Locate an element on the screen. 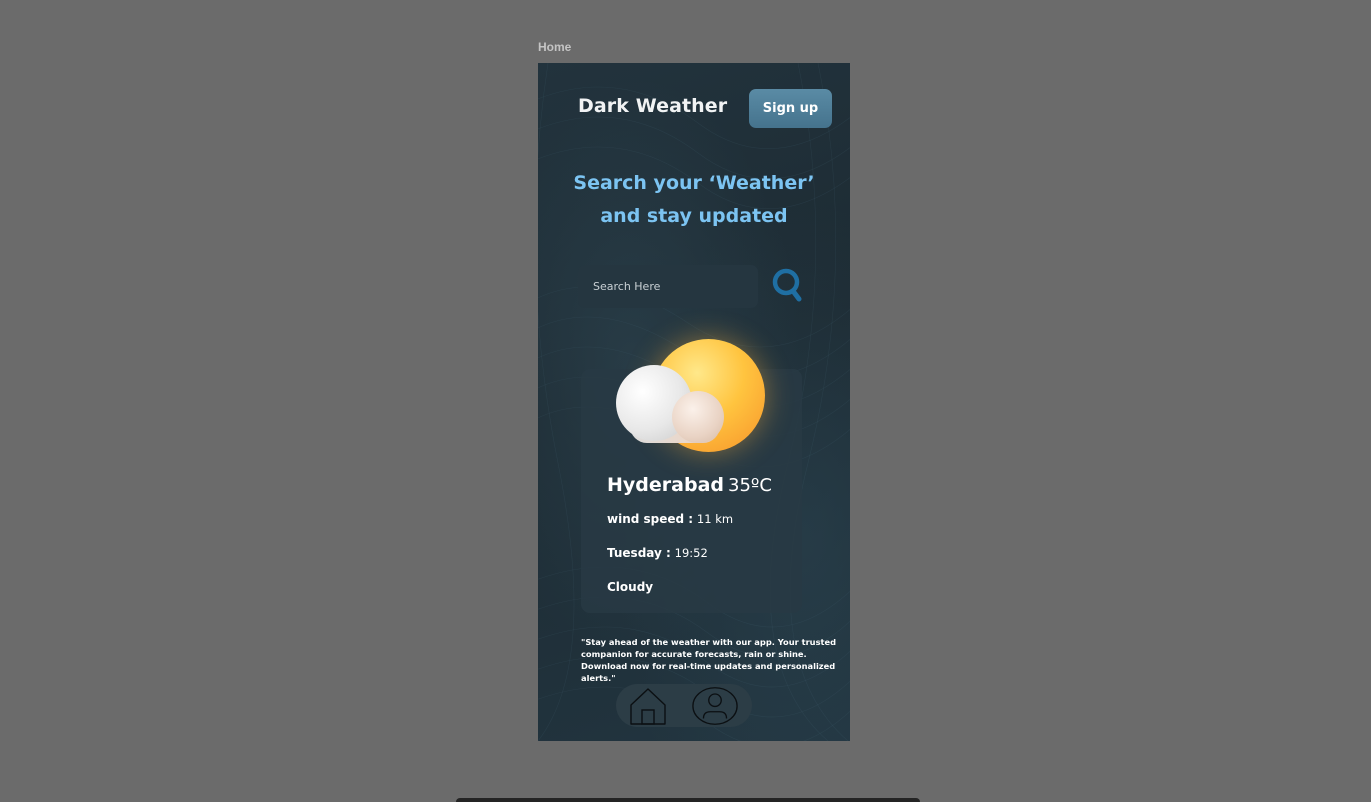 Image resolution: width=1371 pixels, height=802 pixels. nav-home-button is located at coordinates (648, 705).